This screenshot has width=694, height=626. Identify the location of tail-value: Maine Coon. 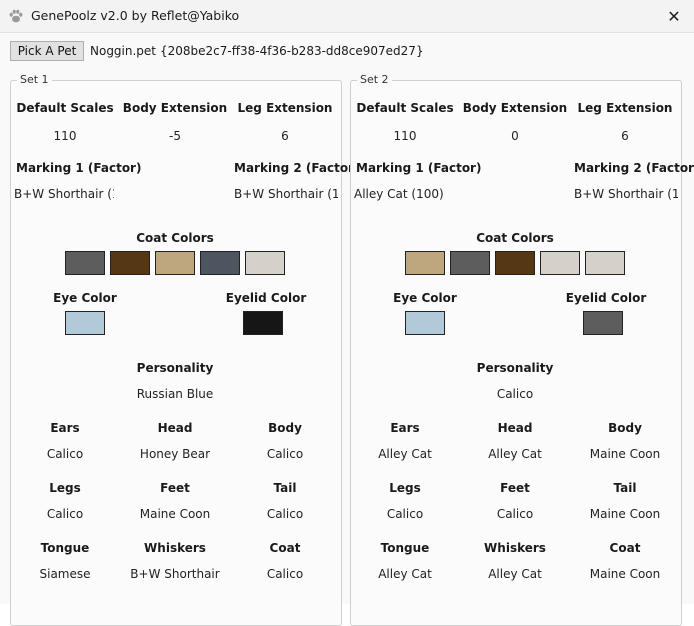
(625, 514).